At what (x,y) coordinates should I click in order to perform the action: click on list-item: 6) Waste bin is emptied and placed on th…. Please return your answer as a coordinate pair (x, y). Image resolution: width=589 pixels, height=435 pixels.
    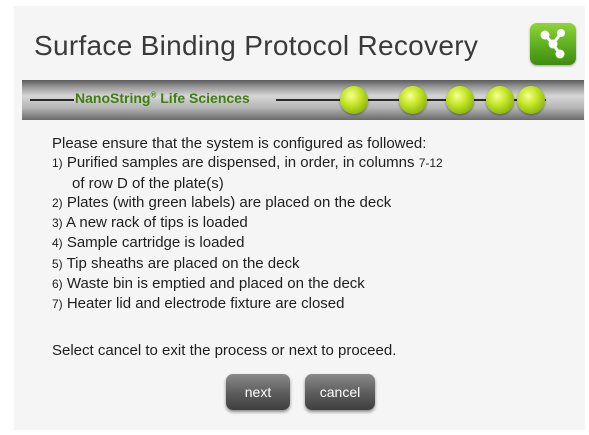
    Looking at the image, I should click on (208, 284).